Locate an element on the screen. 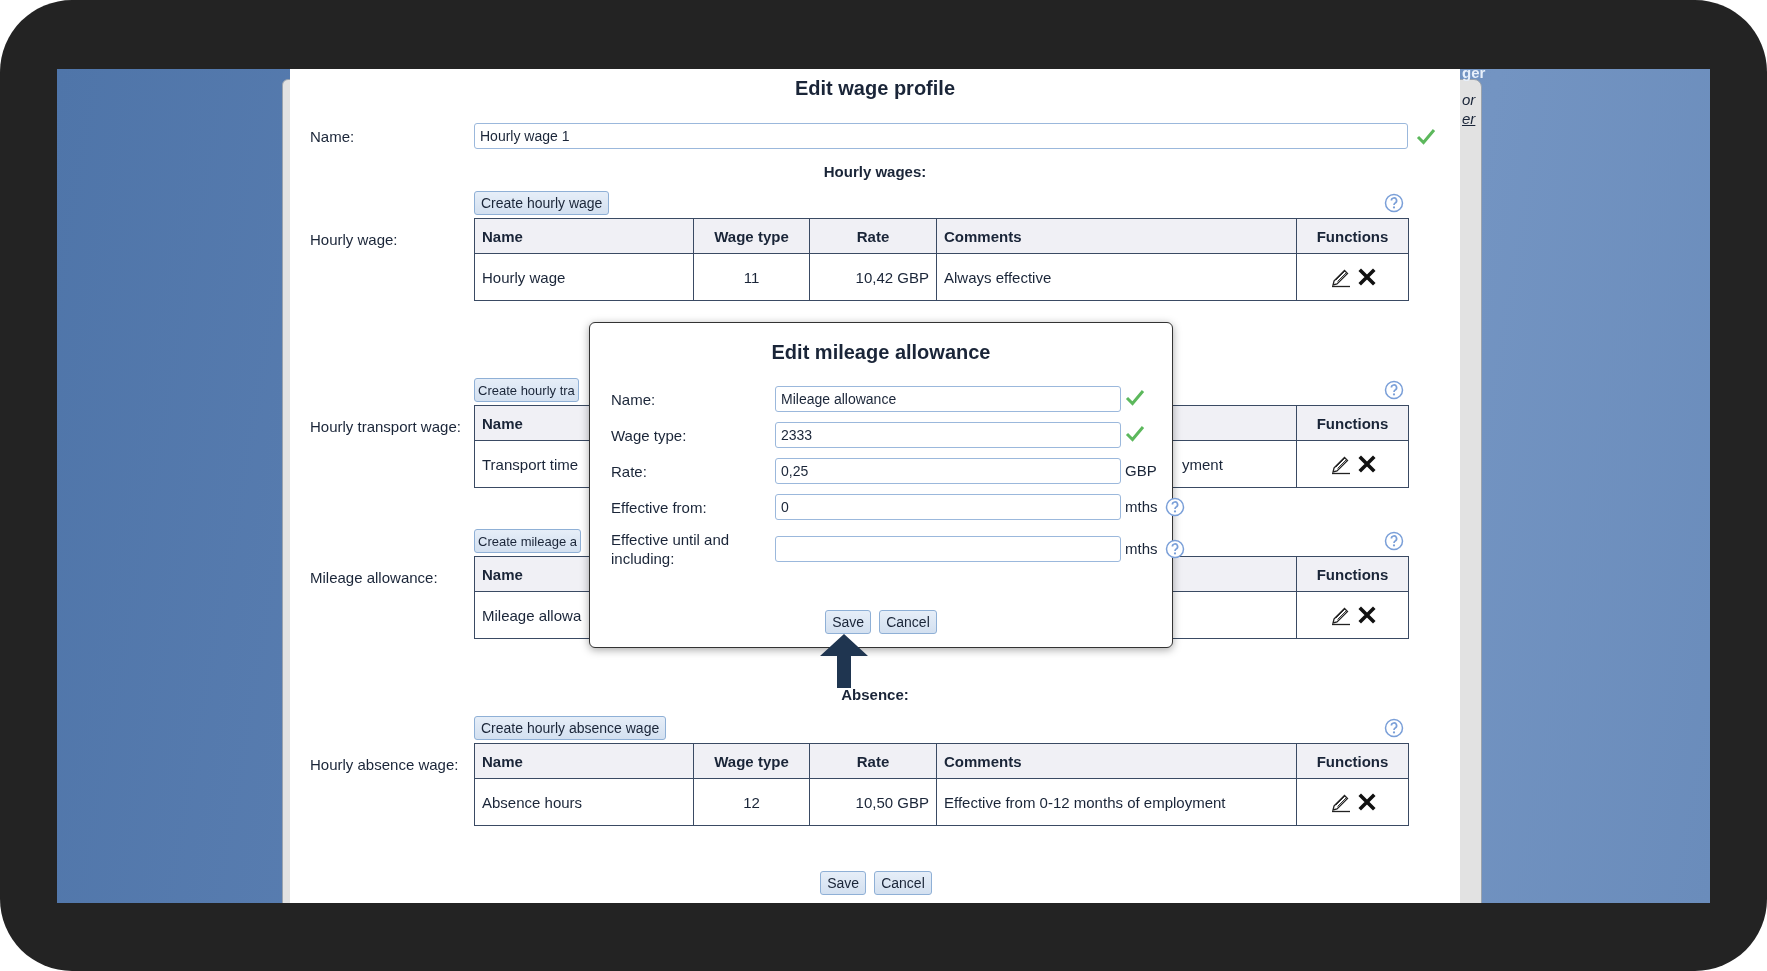 This screenshot has width=1767, height=971. table-cell: 10,42 GBP is located at coordinates (892, 277).